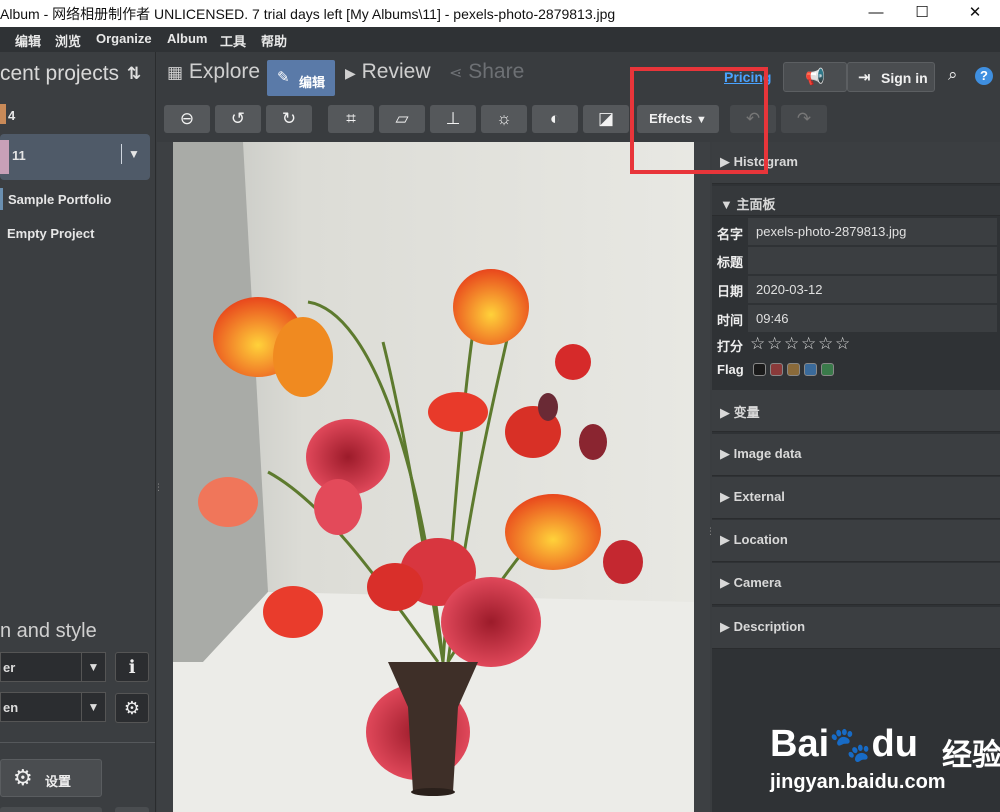 The width and height of the screenshot is (1000, 812). What do you see at coordinates (53, 667) in the screenshot?
I see `style-select-1: er ▼` at bounding box center [53, 667].